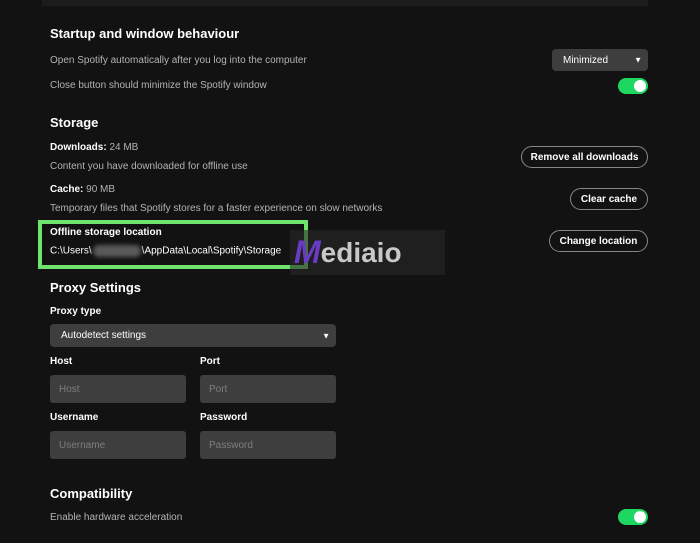  I want to click on hardware-acceleration-label: Enable hardware acceleration, so click(116, 517).